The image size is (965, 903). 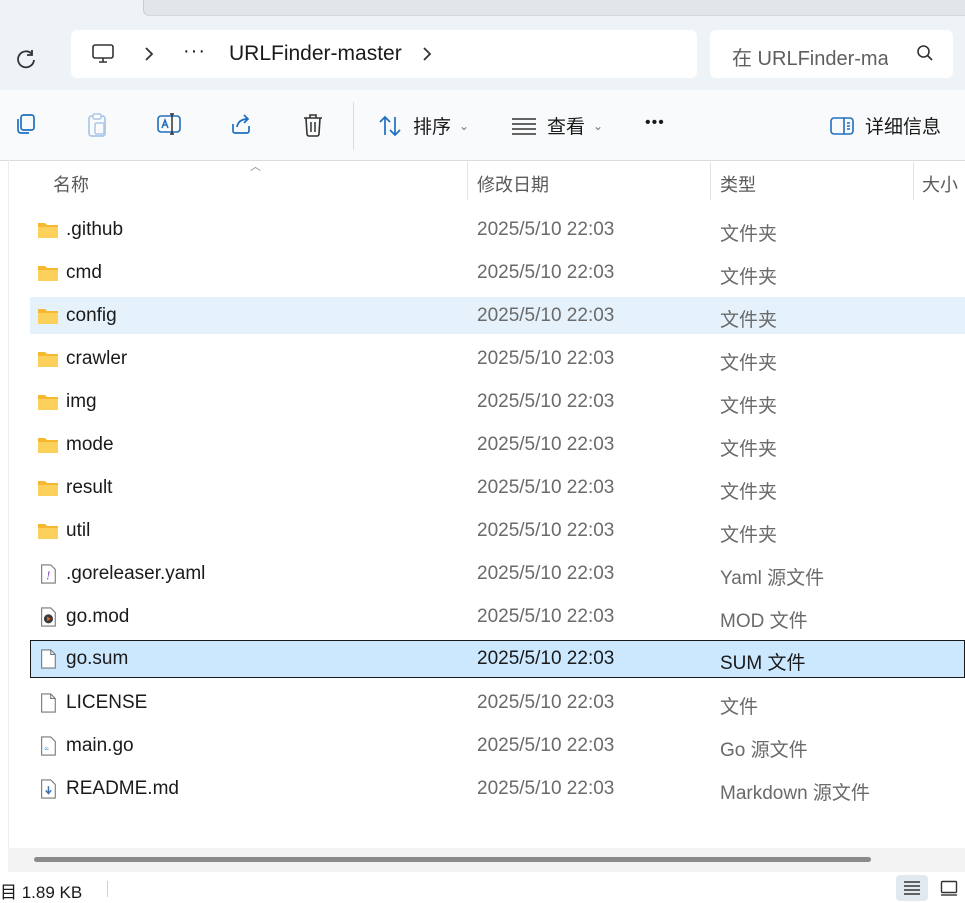 I want to click on file-row: mode 2025/5/10 22:03 文件夹, so click(x=497, y=444).